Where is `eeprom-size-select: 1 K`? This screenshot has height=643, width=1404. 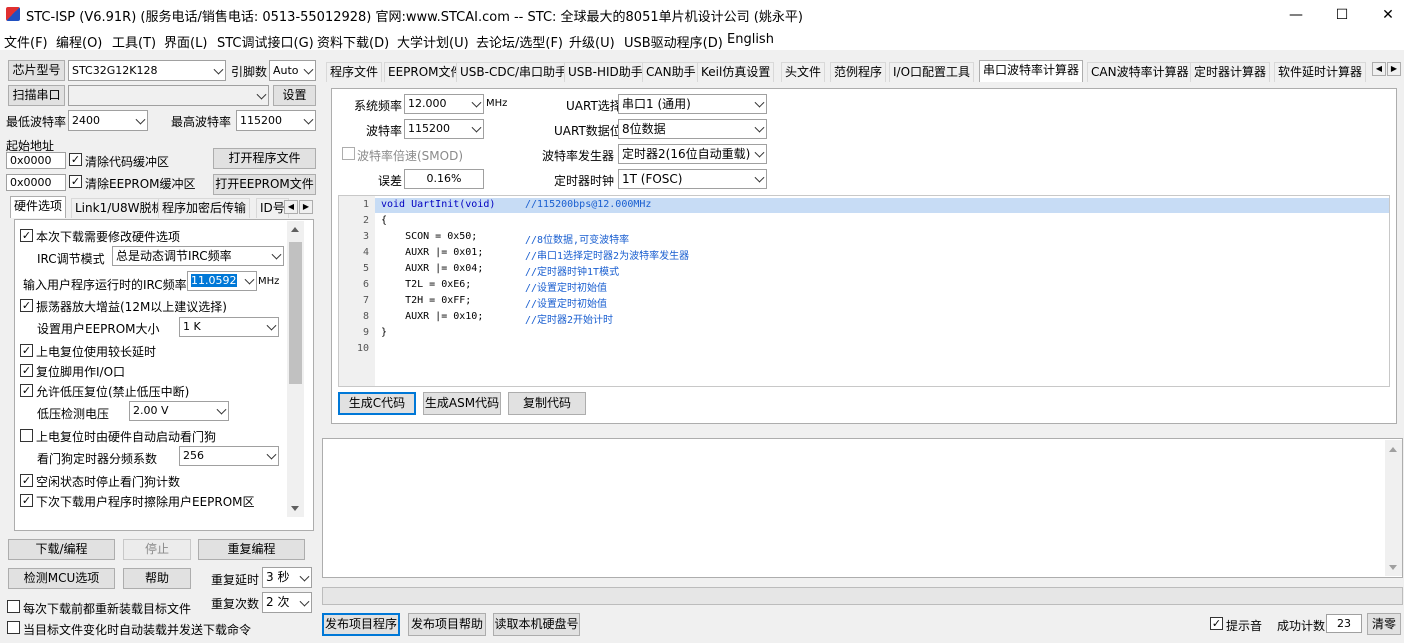 eeprom-size-select: 1 K is located at coordinates (229, 327).